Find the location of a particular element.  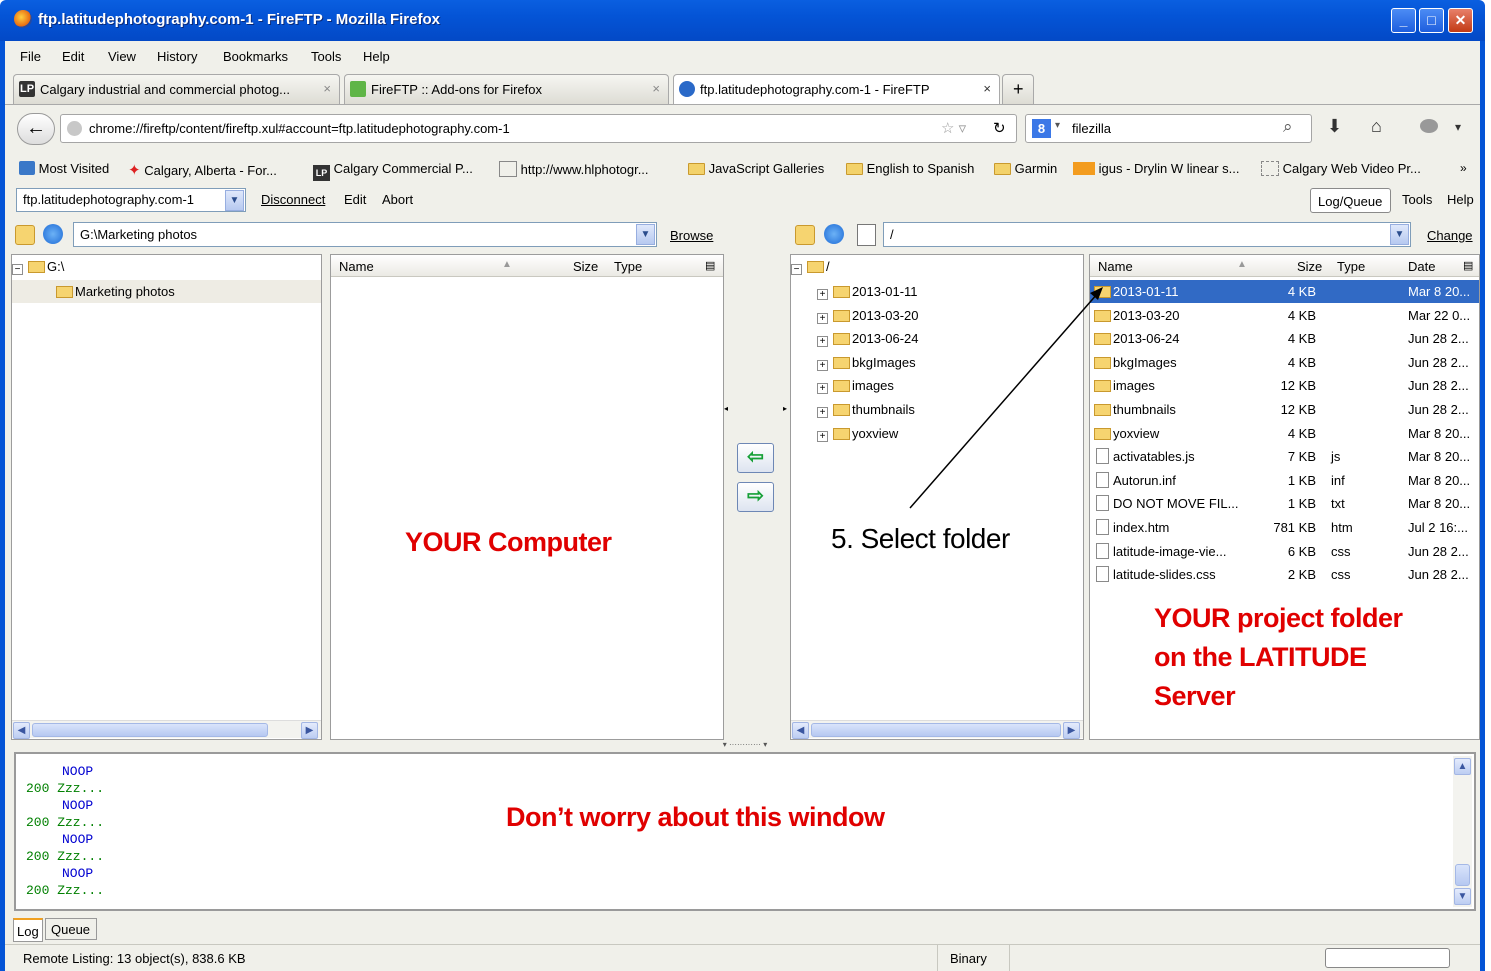

status-text: Remote Listing: 13 object(s), 838.6 KB is located at coordinates (134, 958).